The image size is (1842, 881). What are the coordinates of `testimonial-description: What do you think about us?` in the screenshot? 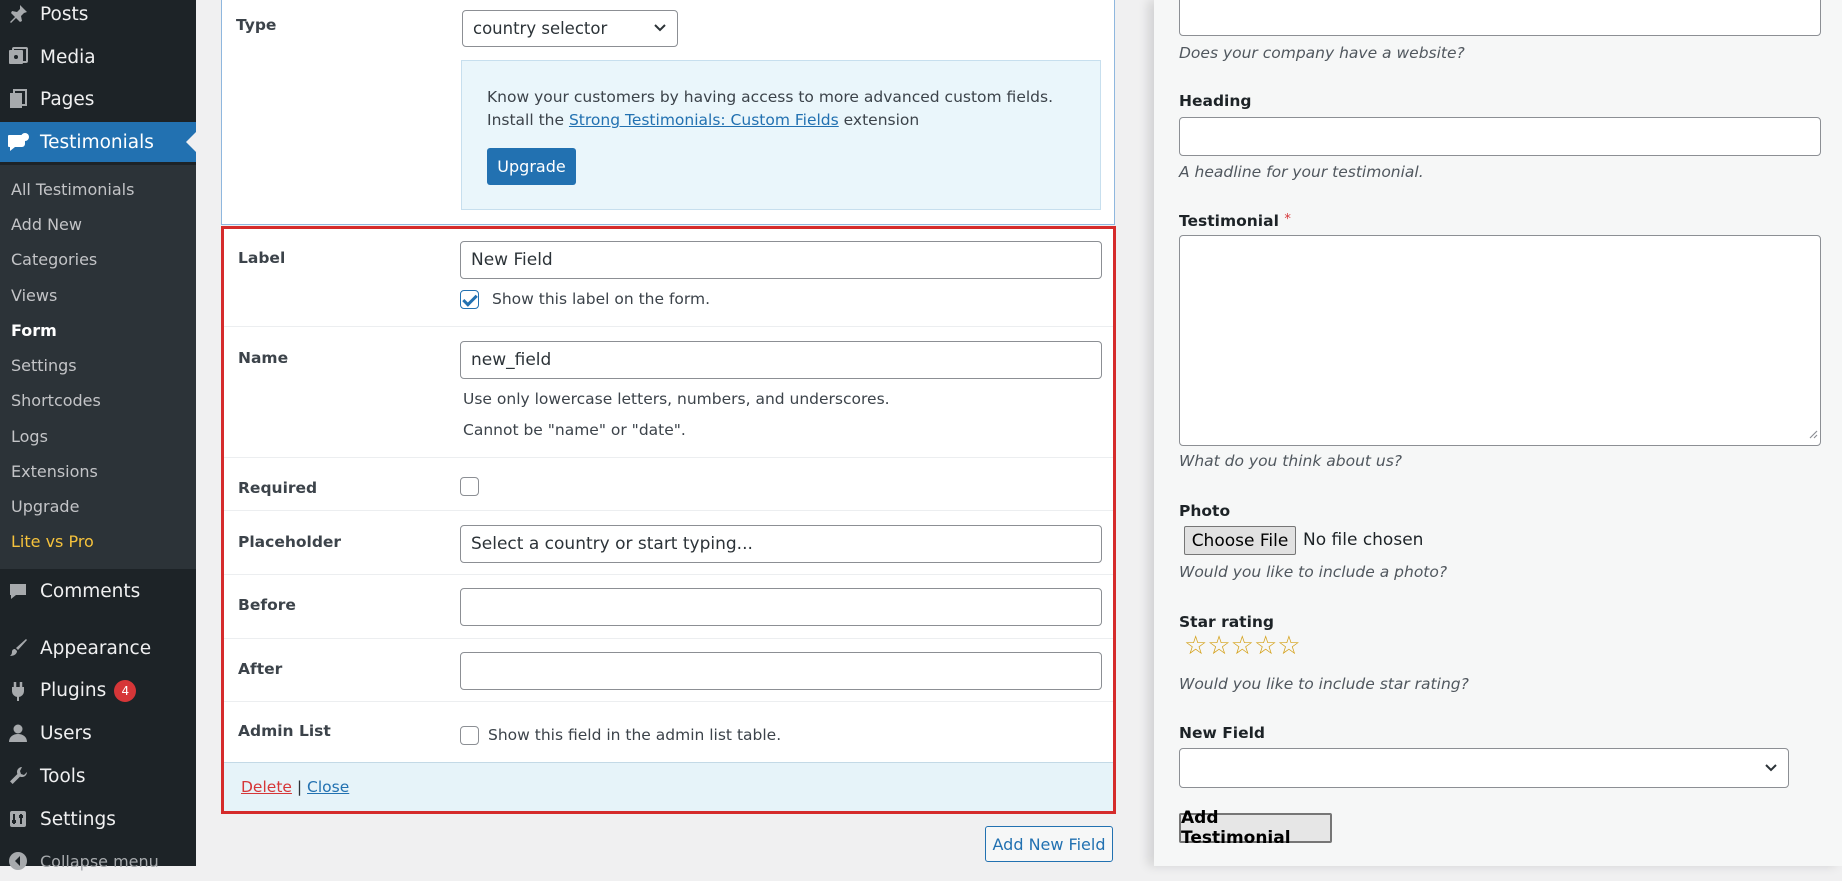 It's located at (1291, 461).